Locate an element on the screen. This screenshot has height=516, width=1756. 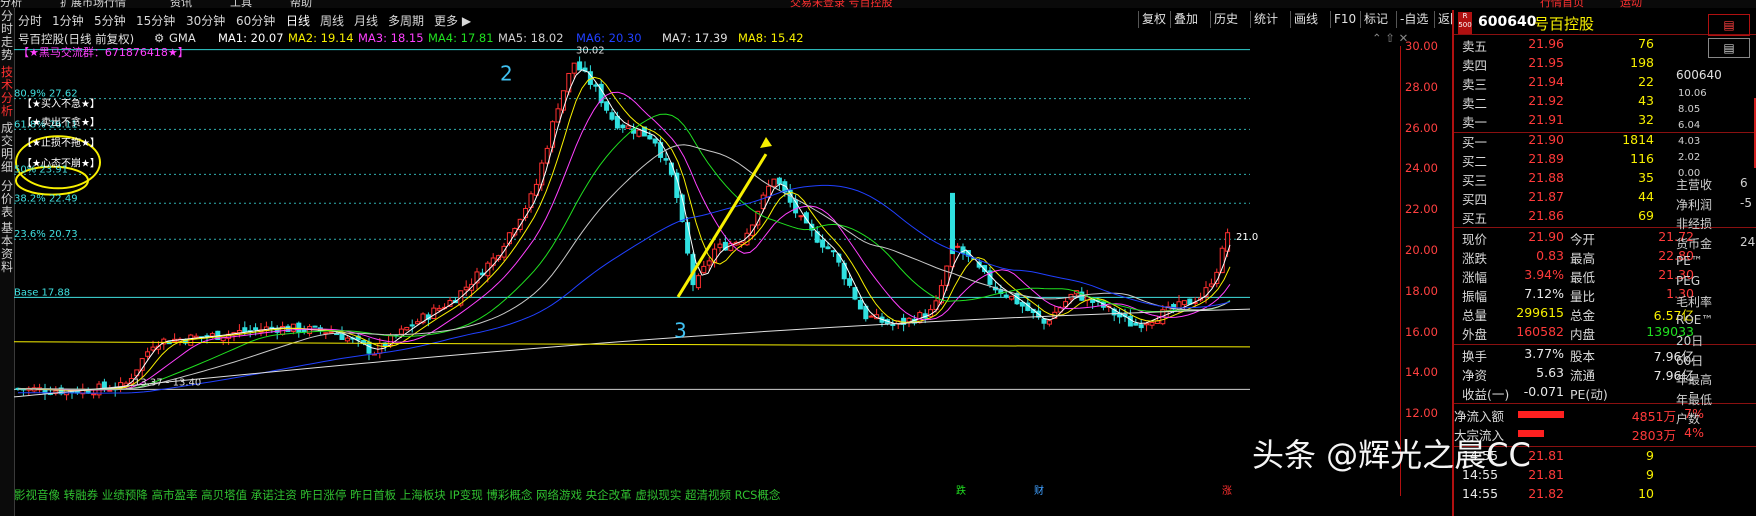
fundamental-label: 非经损 is located at coordinates (1694, 224).